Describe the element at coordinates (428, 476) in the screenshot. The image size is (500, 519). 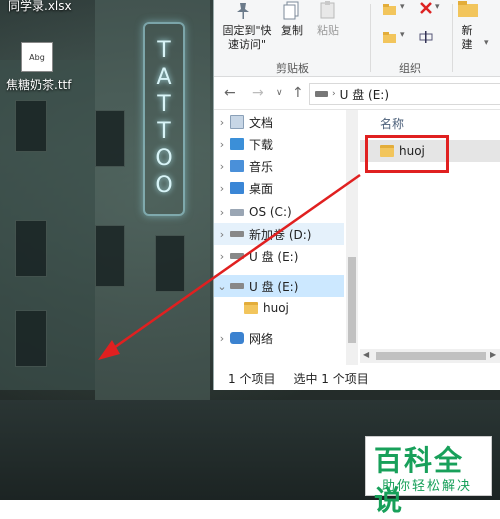
I see `watermark-logo: 百科全说 助你轻松解决` at that location.